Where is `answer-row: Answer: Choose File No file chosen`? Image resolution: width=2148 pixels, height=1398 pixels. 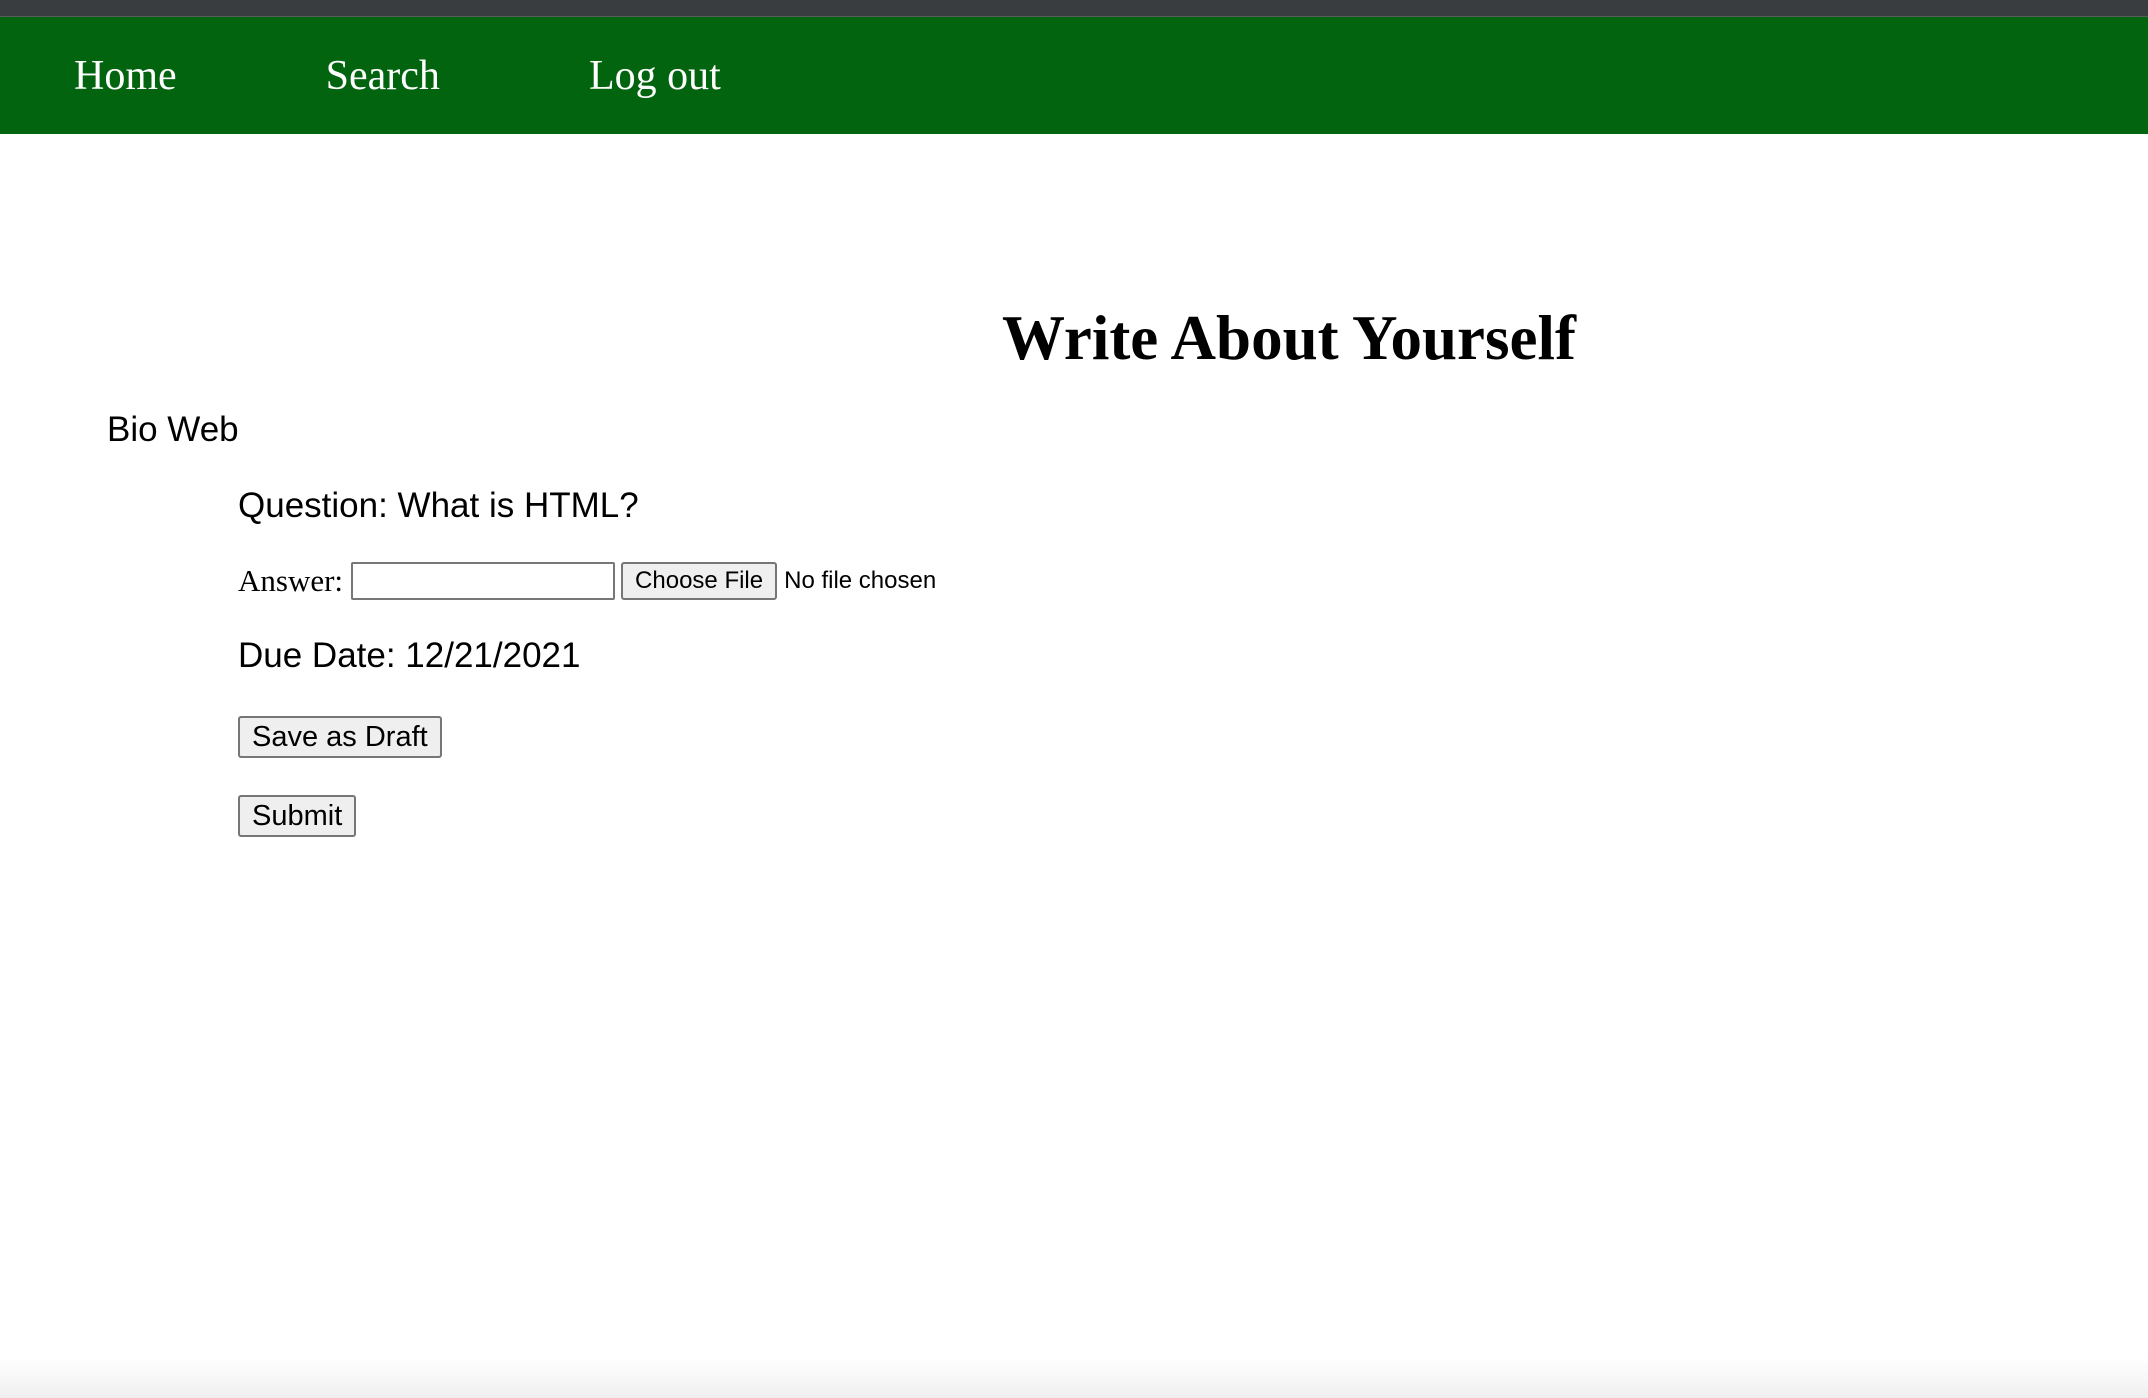 answer-row: Answer: Choose File No file chosen is located at coordinates (587, 581).